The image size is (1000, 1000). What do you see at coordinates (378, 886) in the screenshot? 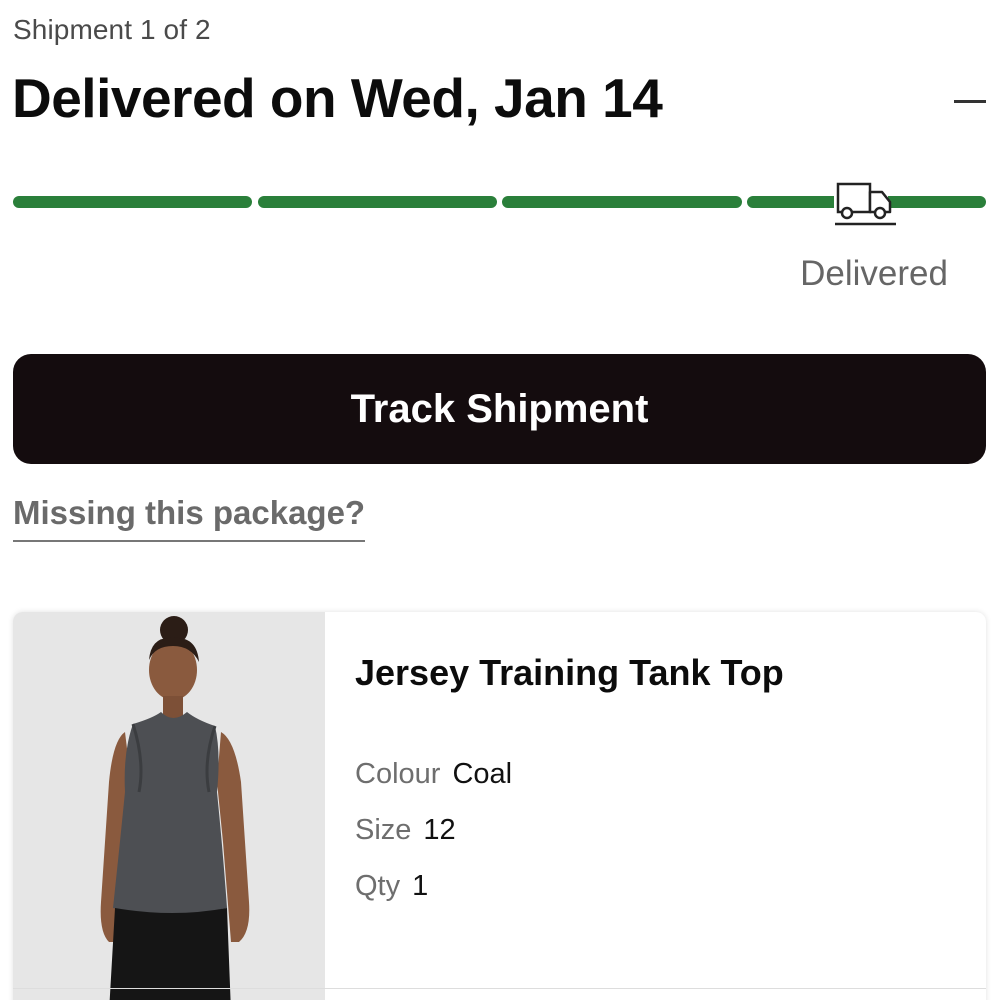
I see `qty-label: Qty` at bounding box center [378, 886].